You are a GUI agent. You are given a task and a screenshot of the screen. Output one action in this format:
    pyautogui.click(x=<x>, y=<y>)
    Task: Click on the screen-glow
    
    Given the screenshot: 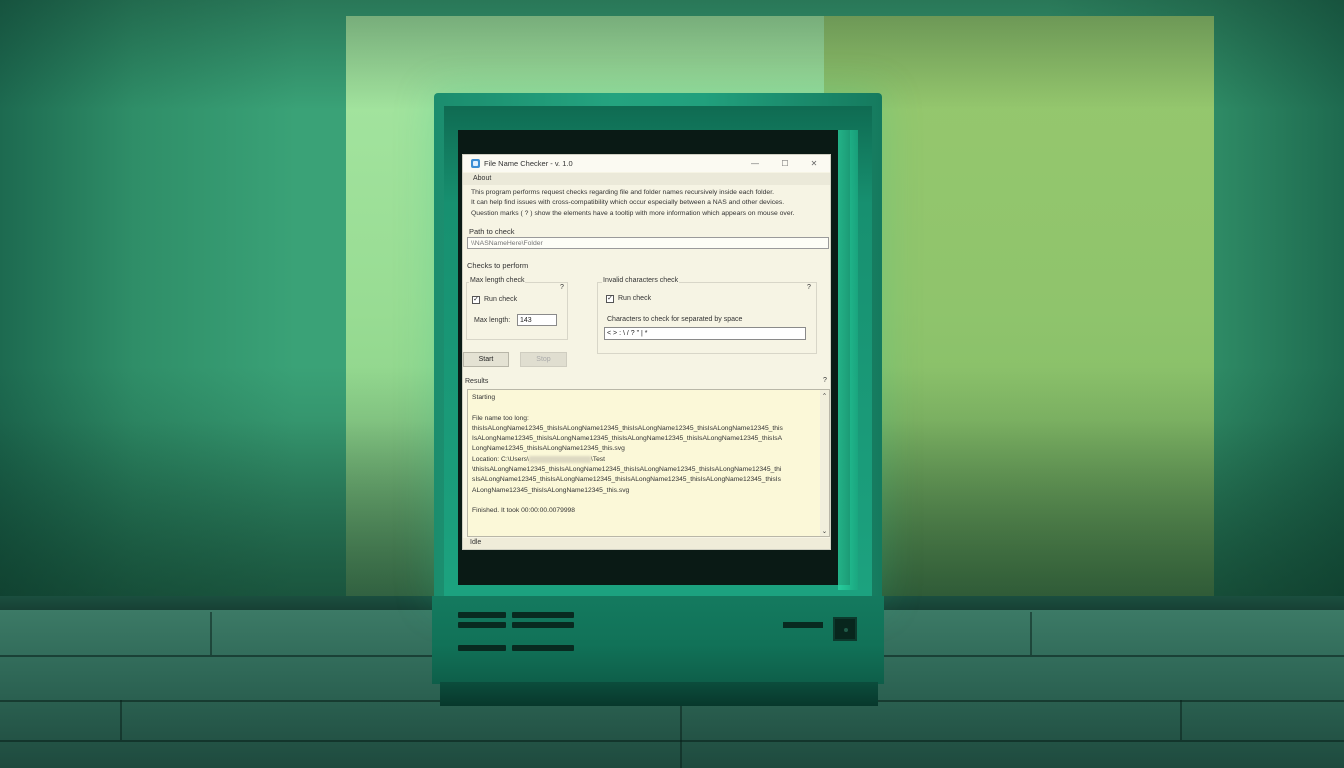 What is the action you would take?
    pyautogui.click(x=848, y=360)
    